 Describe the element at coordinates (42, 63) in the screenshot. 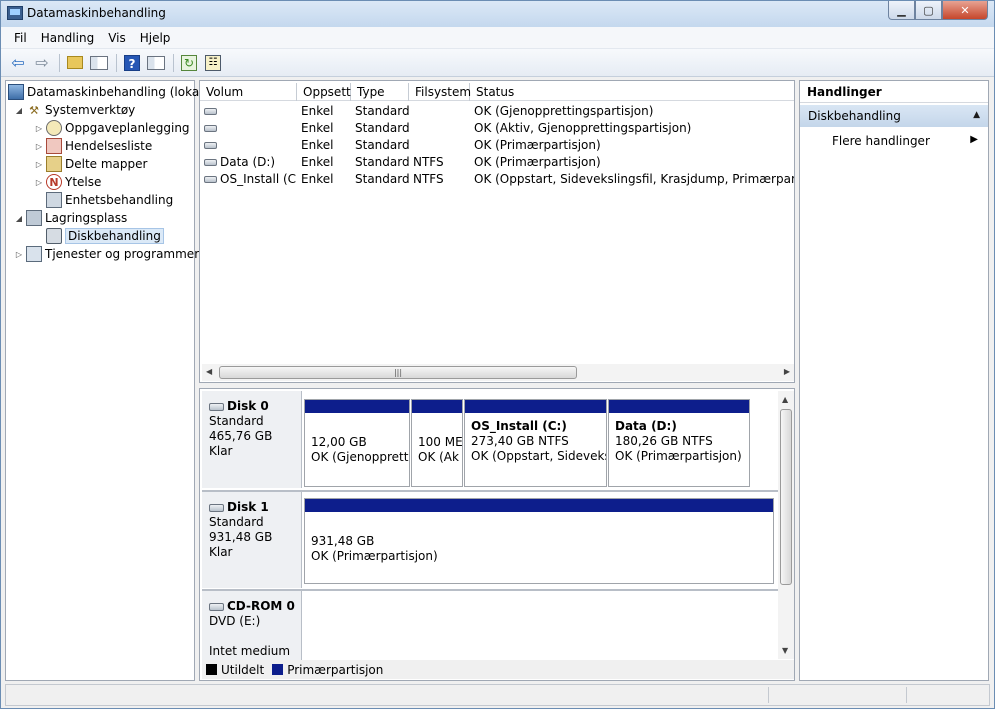

I see `forward-button: ⇨` at that location.